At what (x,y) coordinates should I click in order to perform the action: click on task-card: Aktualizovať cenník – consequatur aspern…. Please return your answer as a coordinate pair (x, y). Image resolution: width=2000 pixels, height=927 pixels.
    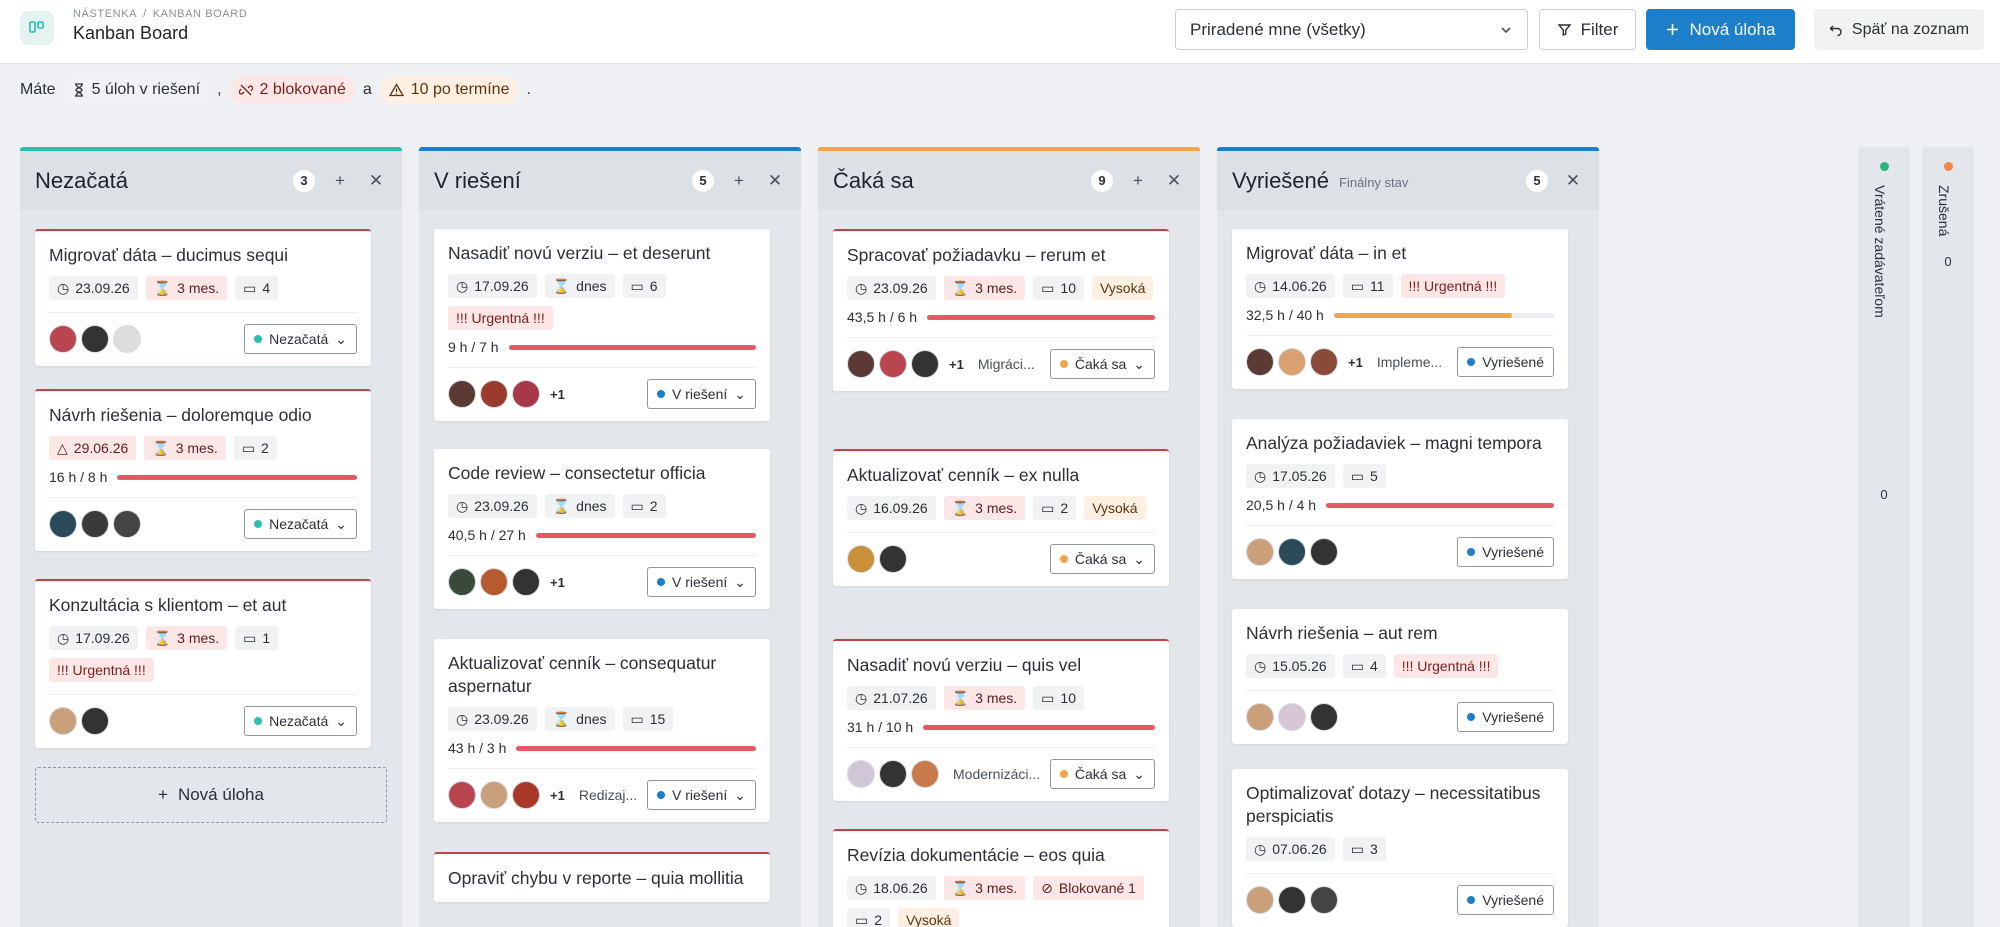
    Looking at the image, I should click on (602, 730).